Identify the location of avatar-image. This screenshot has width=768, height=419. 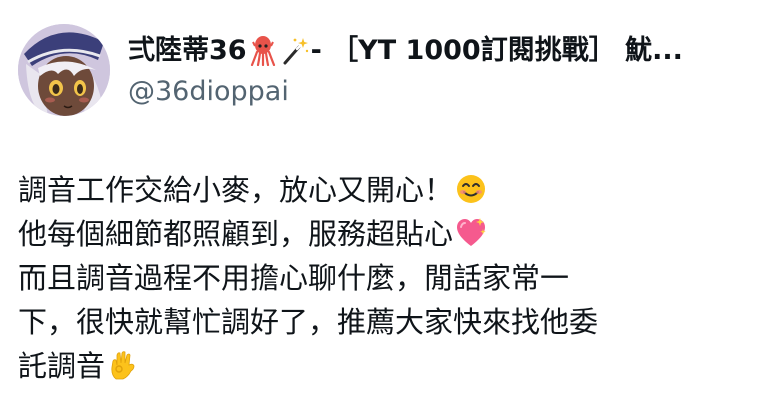
(64, 70).